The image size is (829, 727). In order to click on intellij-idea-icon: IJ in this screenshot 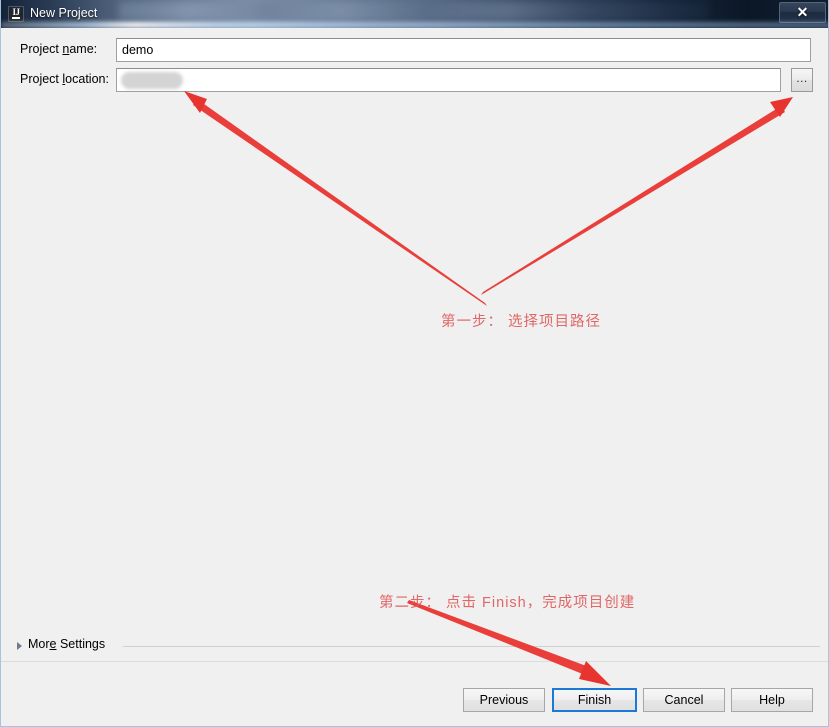, I will do `click(16, 14)`.